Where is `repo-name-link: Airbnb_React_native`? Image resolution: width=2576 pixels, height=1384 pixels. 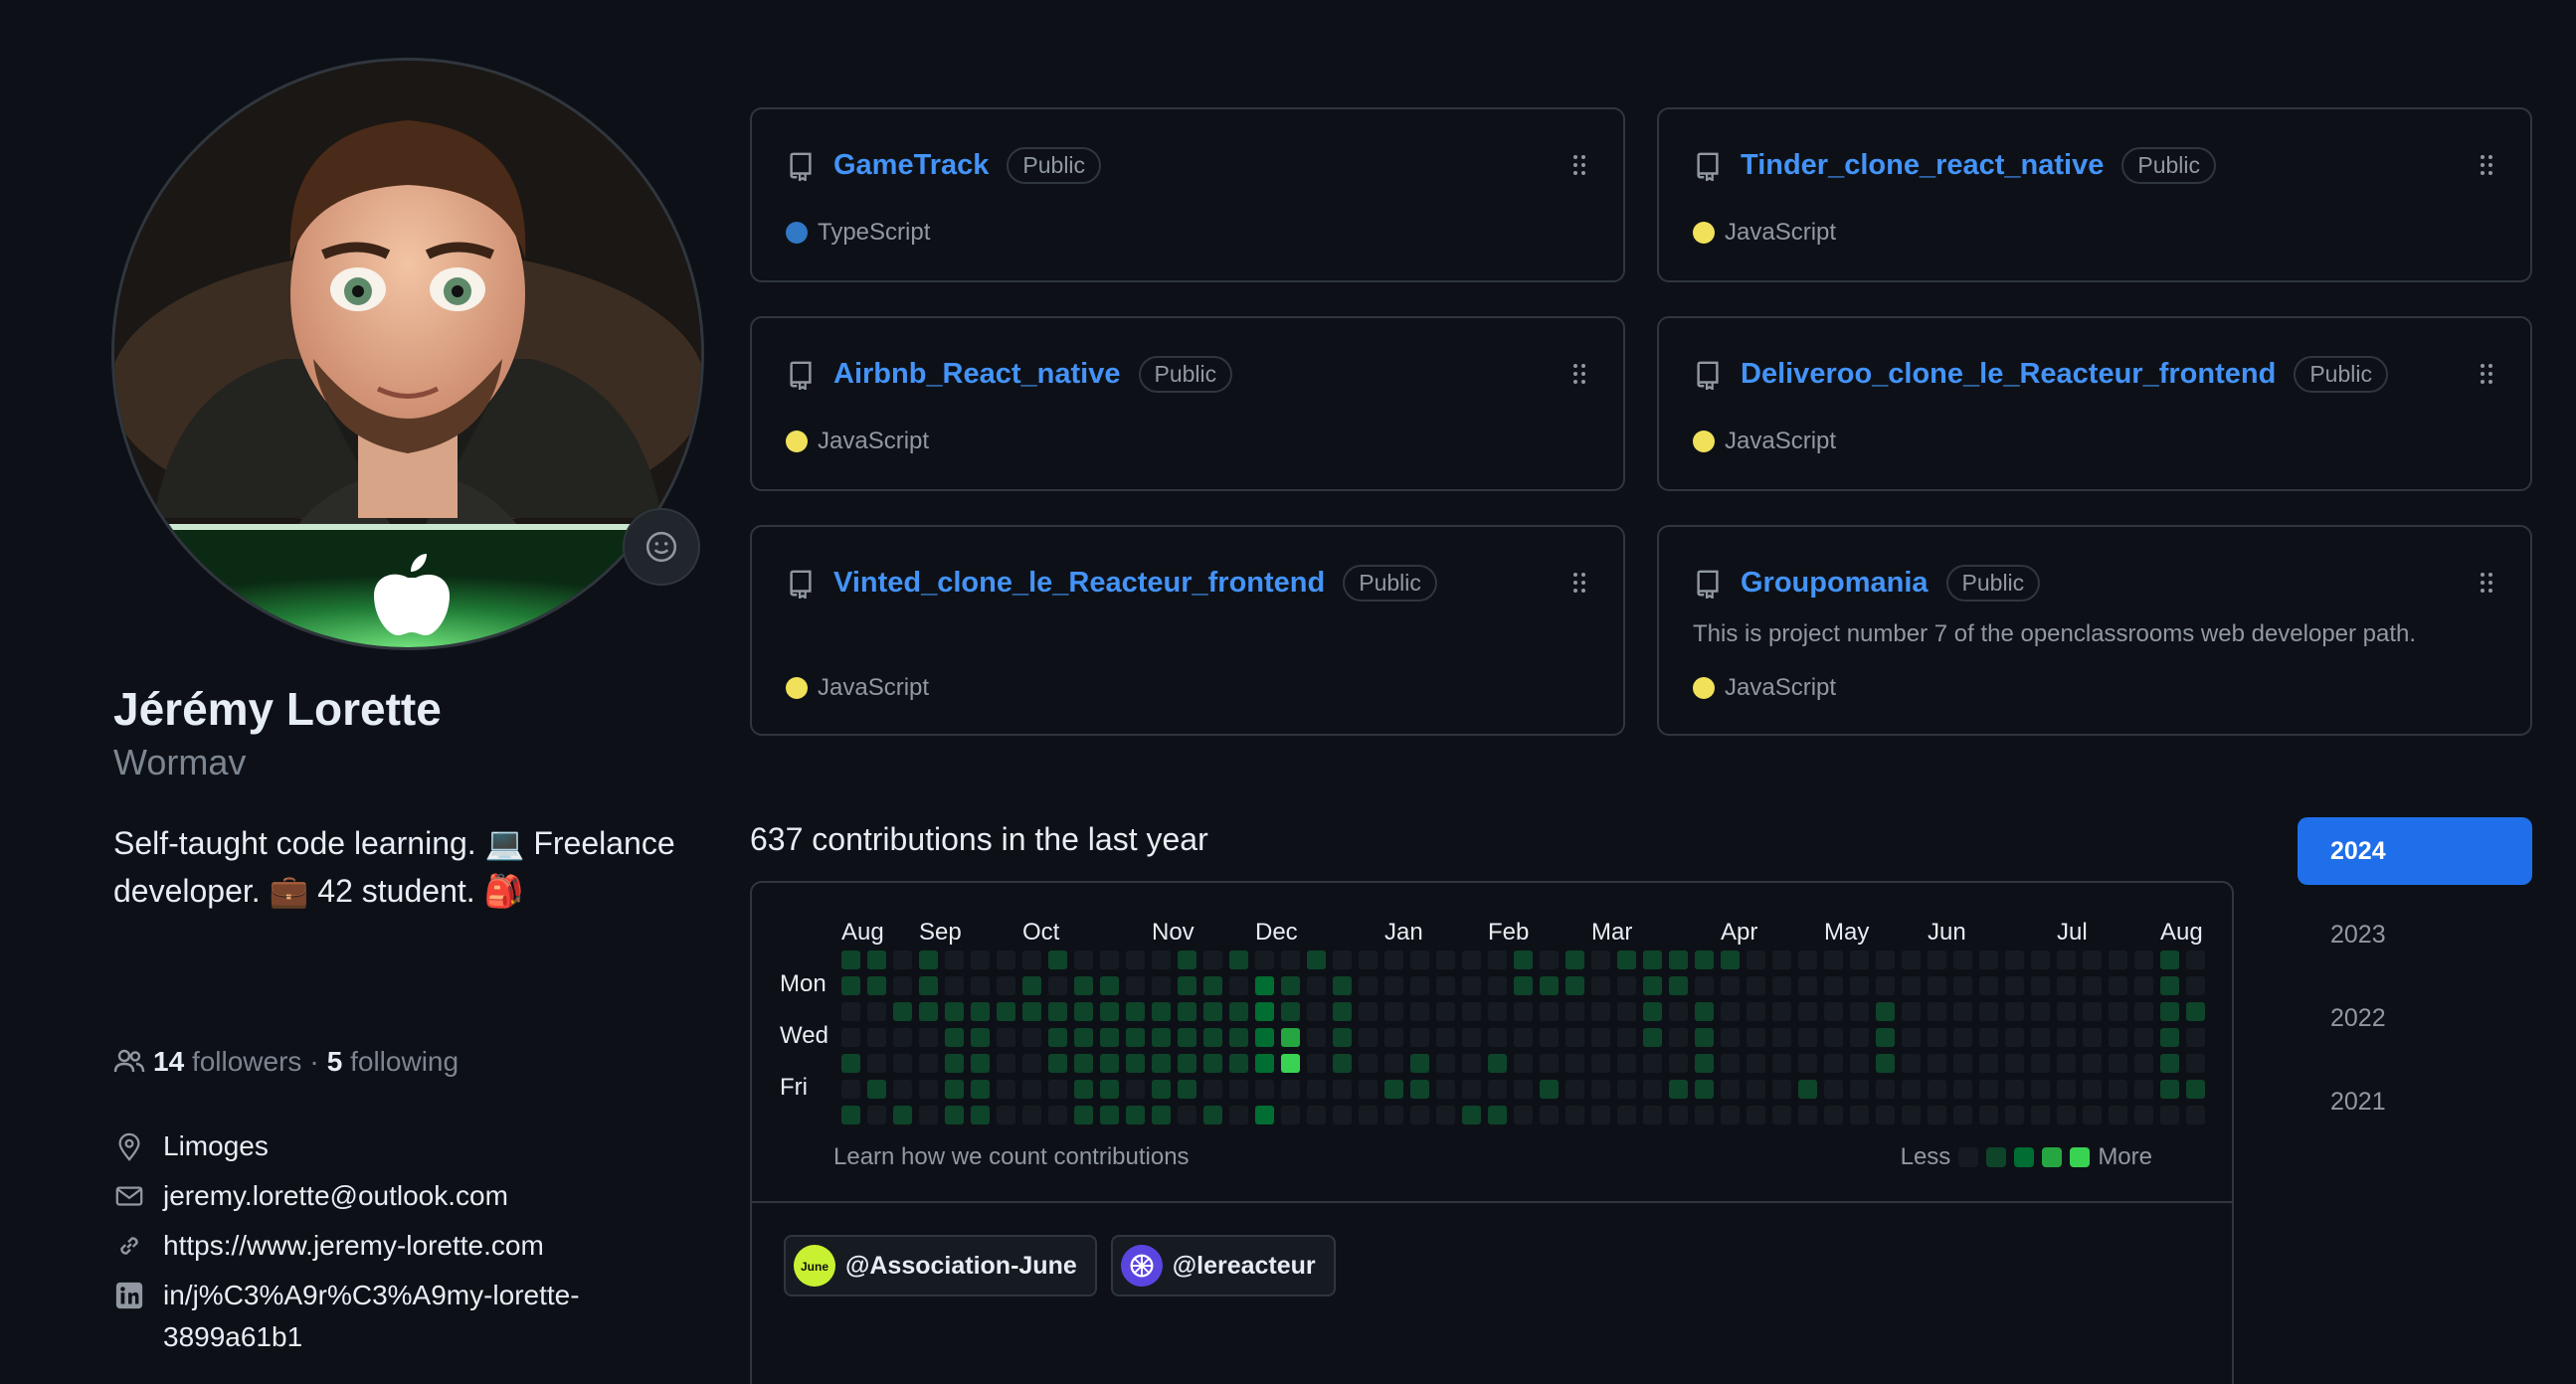
repo-name-link: Airbnb_React_native is located at coordinates (977, 374).